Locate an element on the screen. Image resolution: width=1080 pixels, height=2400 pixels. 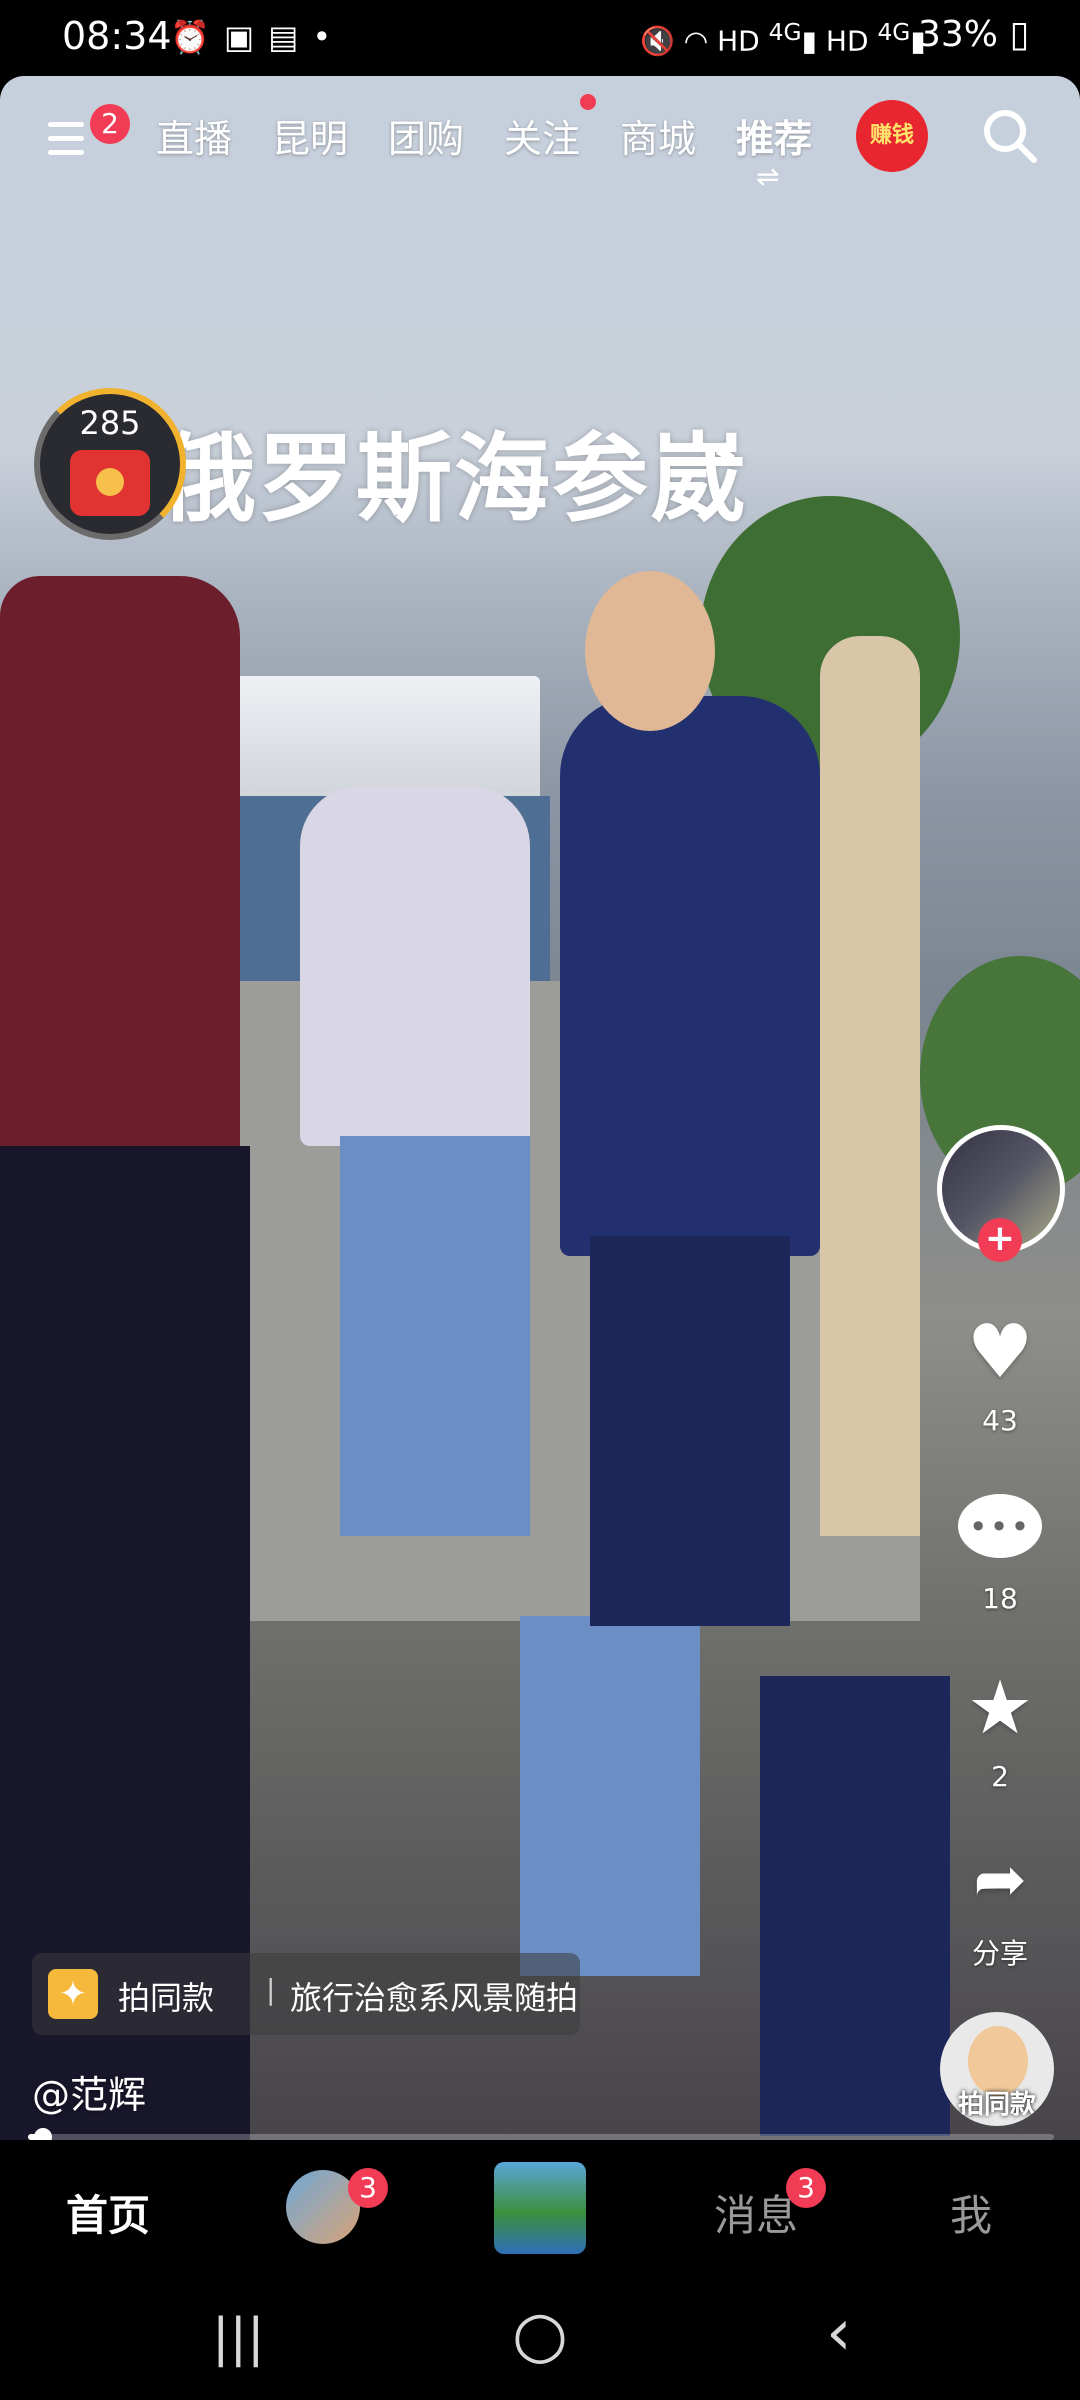
top-nav: 2 直播 昆明 团购 关注 商城 推荐 ⇌ 赚钱 is located at coordinates (540, 139).